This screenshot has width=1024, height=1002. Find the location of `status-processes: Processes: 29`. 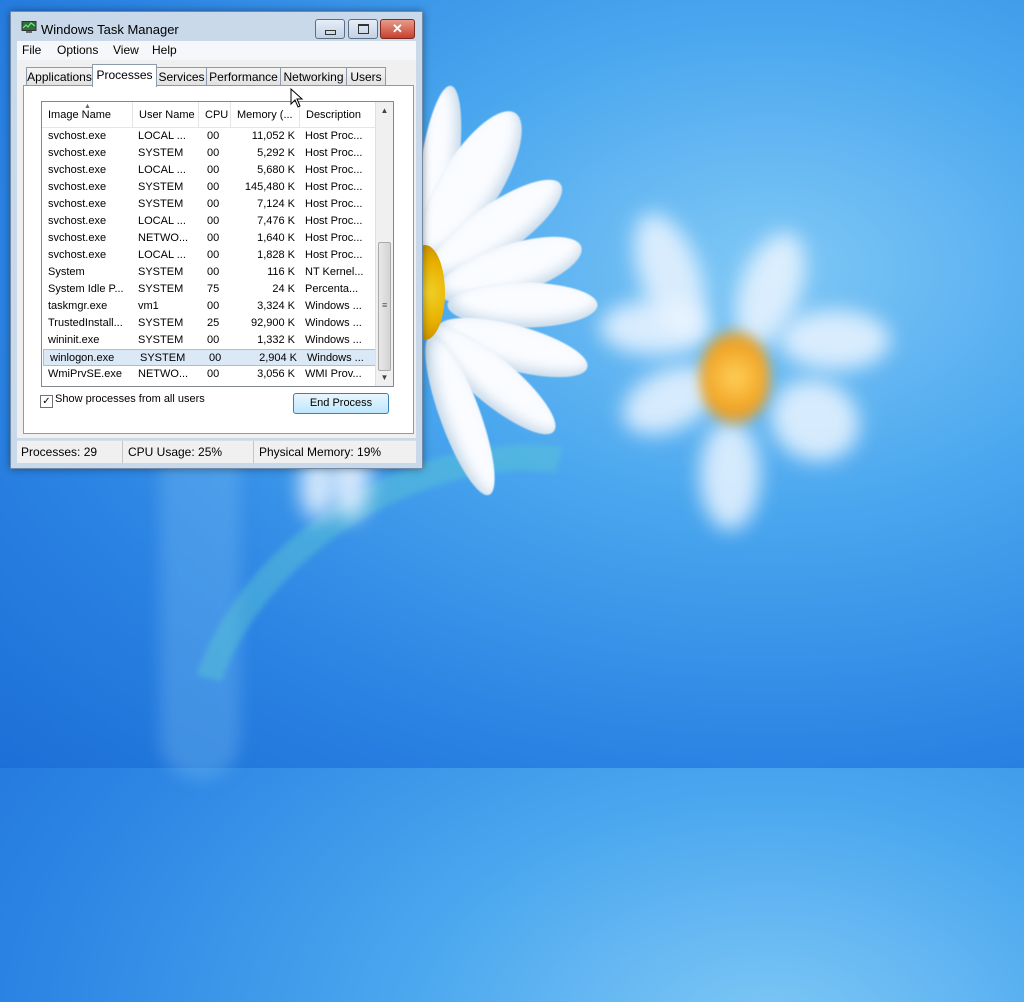

status-processes: Processes: 29 is located at coordinates (70, 452).